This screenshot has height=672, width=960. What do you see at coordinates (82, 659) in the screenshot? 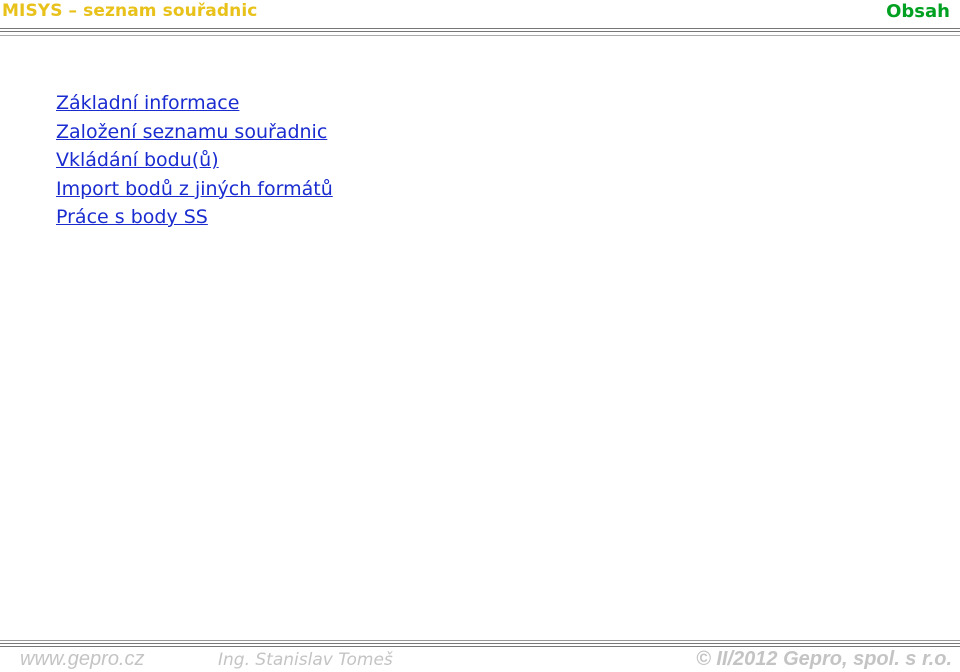
I see `footer-website: www.gepro.cz` at bounding box center [82, 659].